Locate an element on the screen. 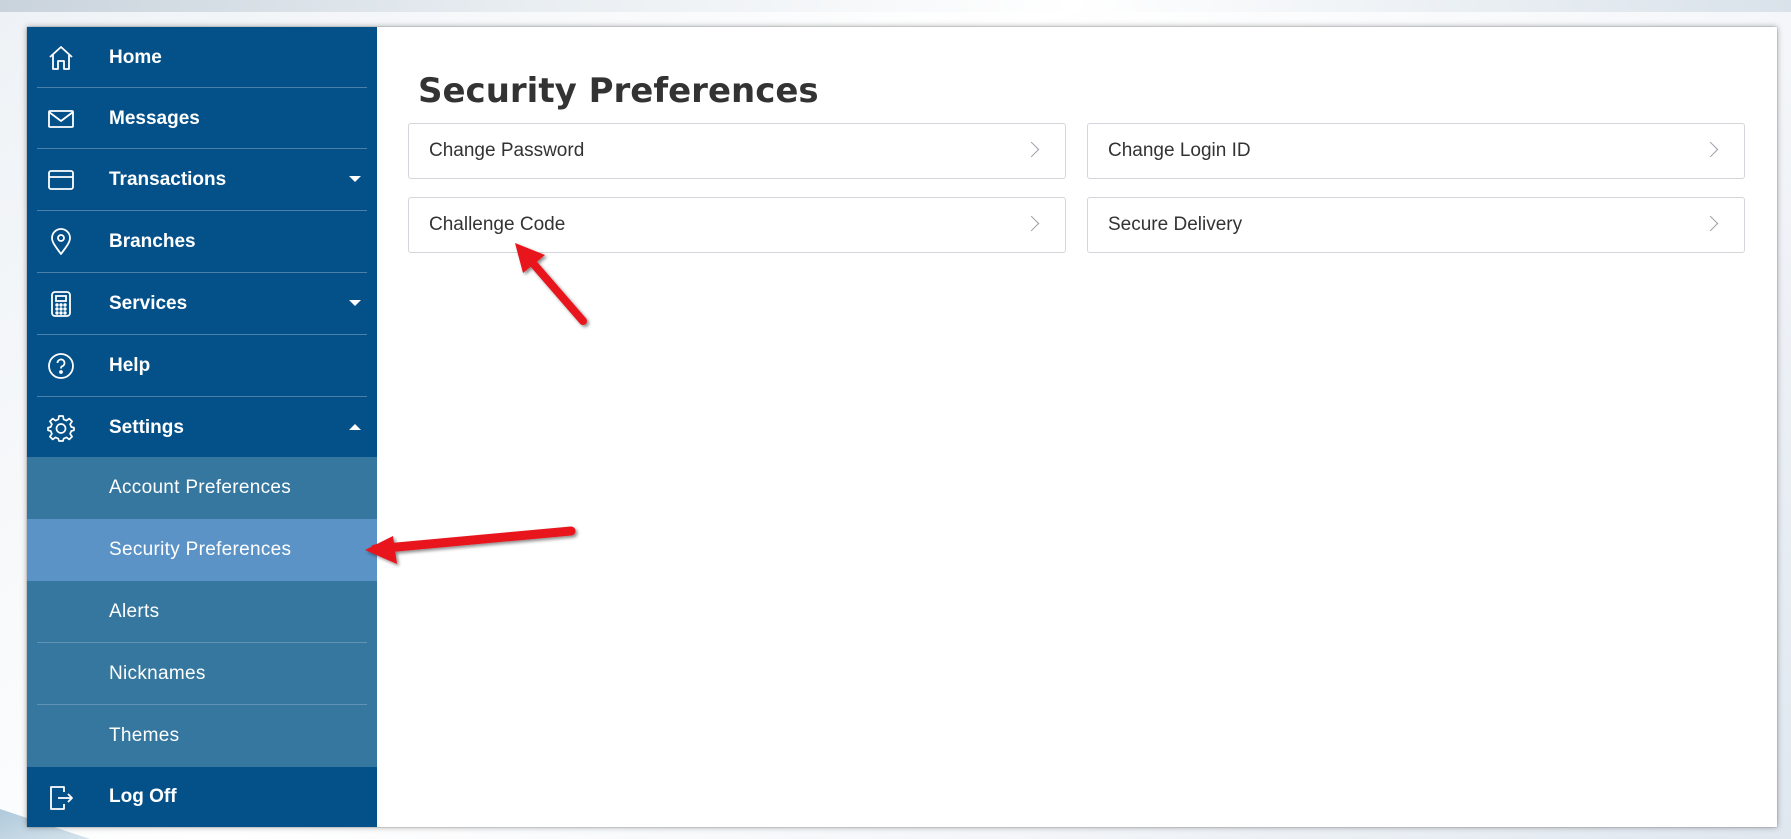  sidebar-item-help: Help is located at coordinates (202, 365).